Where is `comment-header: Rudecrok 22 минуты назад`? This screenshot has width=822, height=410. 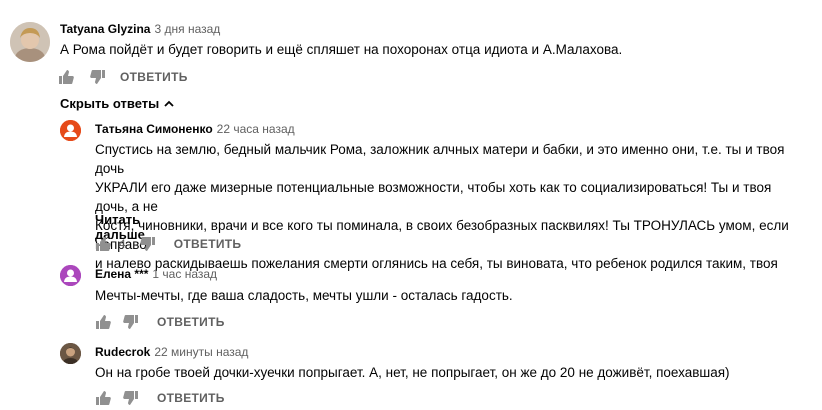 comment-header: Rudecrok 22 минуты назад is located at coordinates (171, 352).